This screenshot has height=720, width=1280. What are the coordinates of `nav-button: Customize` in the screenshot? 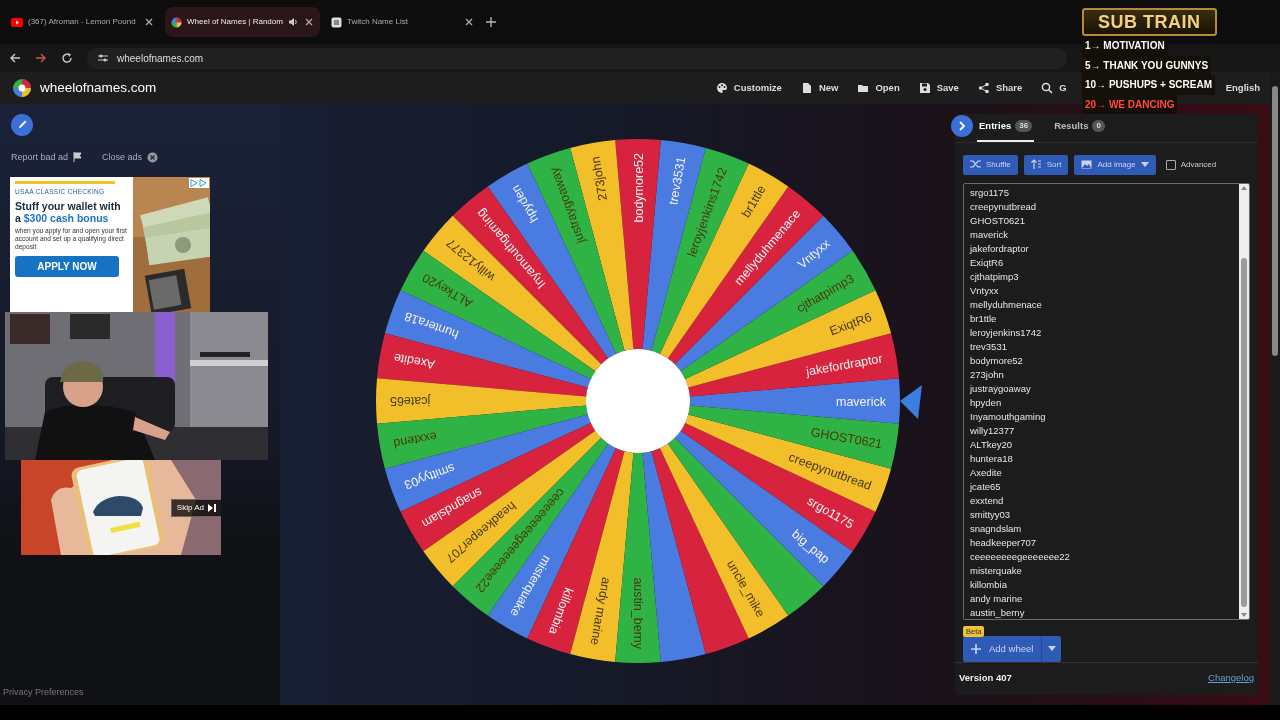 It's located at (748, 87).